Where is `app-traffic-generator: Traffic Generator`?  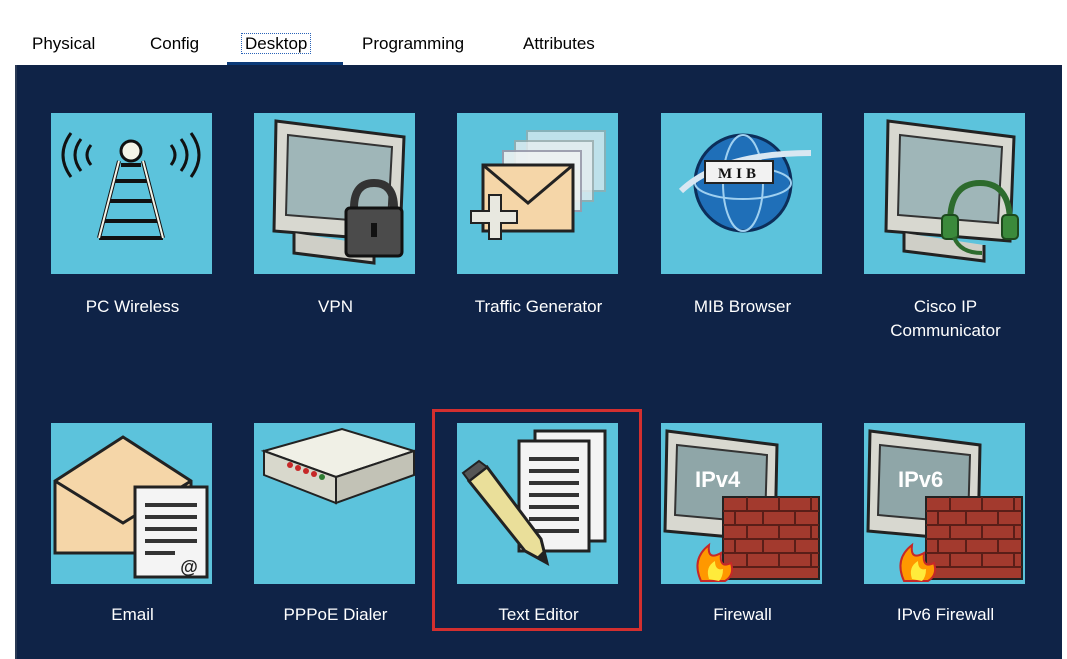
app-traffic-generator: Traffic Generator is located at coordinates (541, 214).